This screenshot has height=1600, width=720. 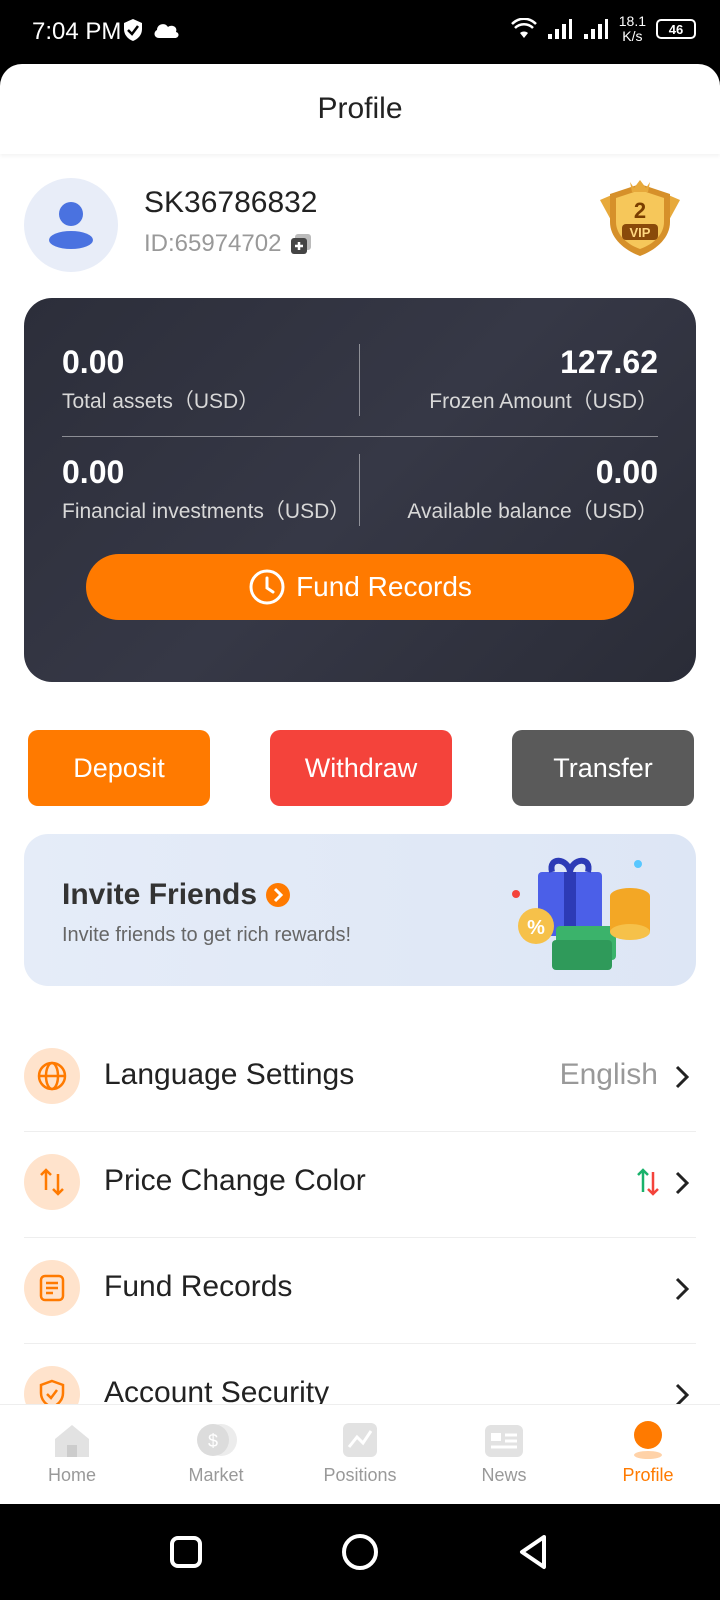 I want to click on available-balance: 0.00 Available balance（USD）, so click(x=532, y=488).